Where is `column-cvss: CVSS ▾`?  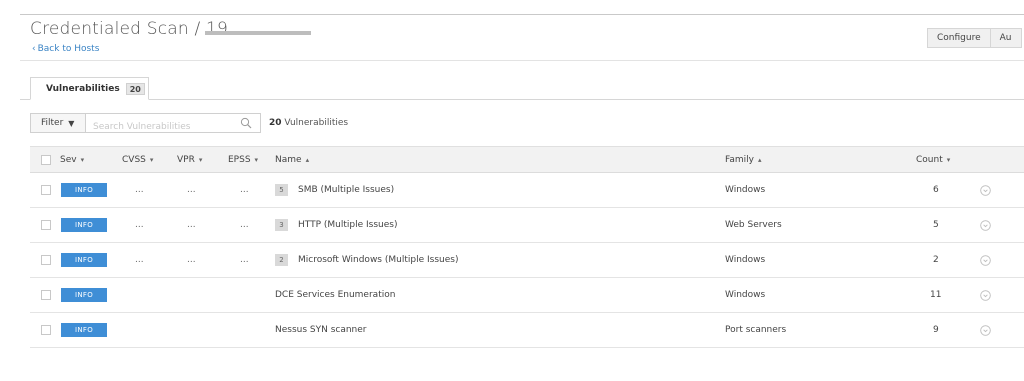 column-cvss: CVSS ▾ is located at coordinates (137, 159).